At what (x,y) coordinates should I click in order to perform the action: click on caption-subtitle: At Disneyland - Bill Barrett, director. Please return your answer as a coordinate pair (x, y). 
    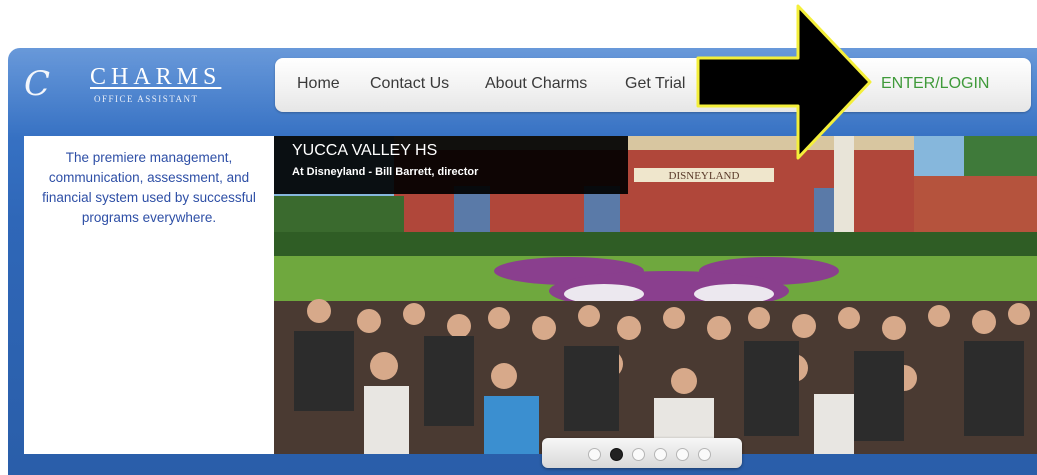
    Looking at the image, I should click on (385, 172).